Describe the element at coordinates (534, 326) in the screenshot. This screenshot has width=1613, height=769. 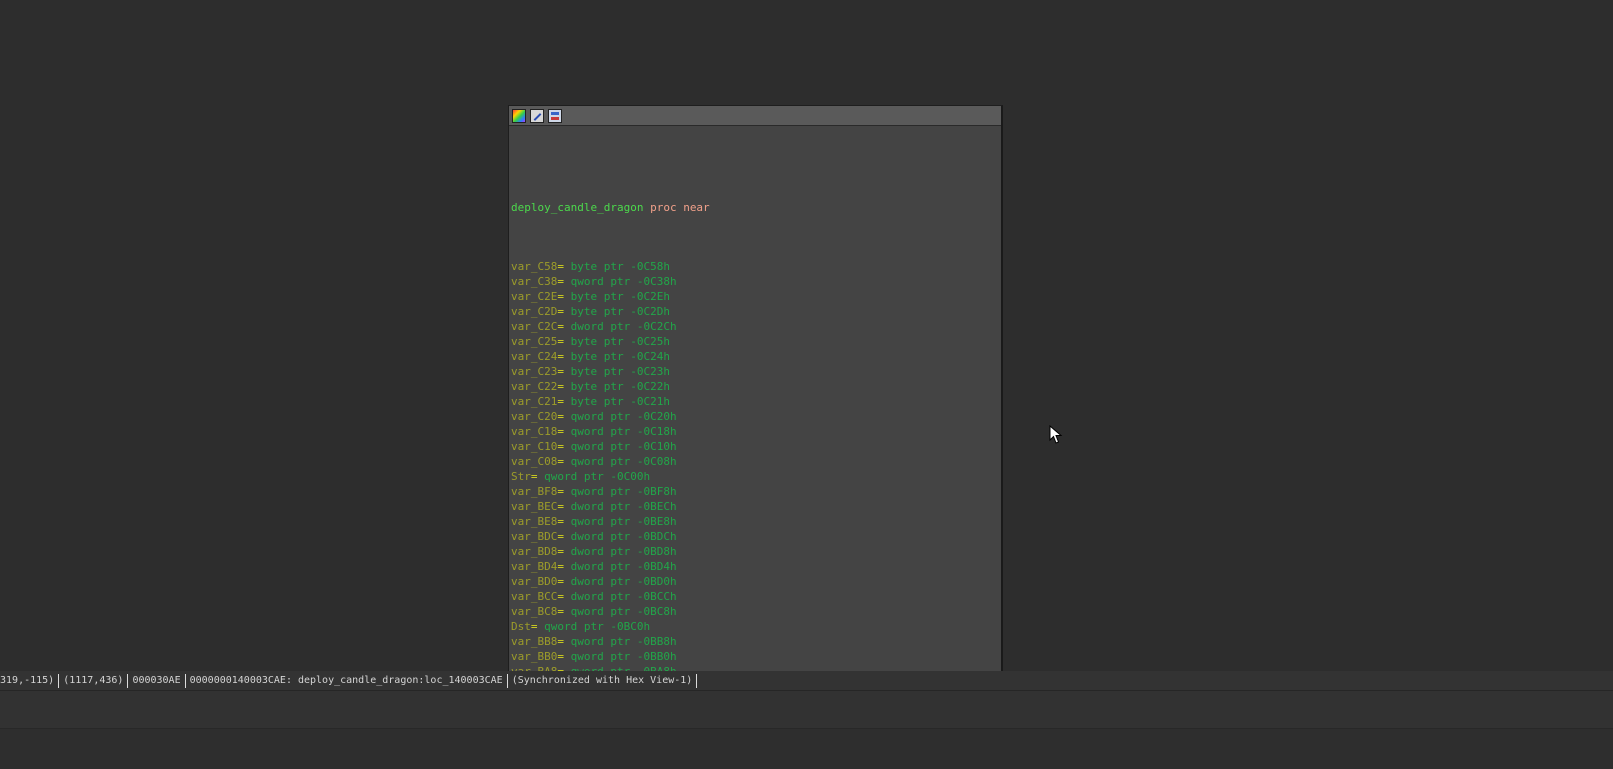
I see `stack-var-name: var_C2C` at that location.